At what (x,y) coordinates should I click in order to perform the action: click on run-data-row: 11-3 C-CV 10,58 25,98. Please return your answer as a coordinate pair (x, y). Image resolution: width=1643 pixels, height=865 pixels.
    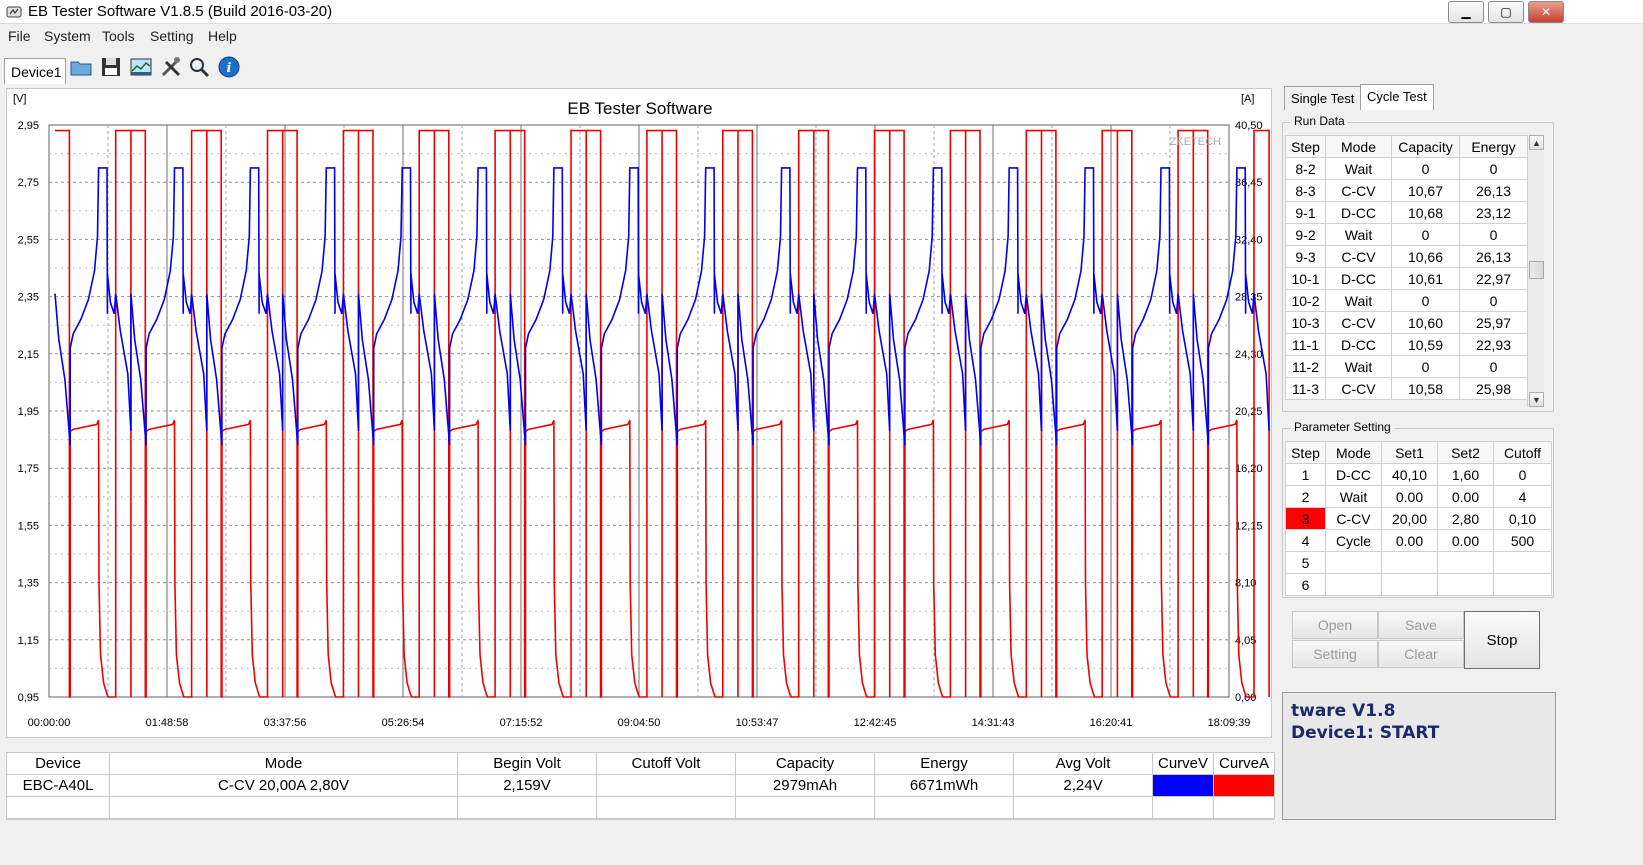
    Looking at the image, I should click on (1406, 388).